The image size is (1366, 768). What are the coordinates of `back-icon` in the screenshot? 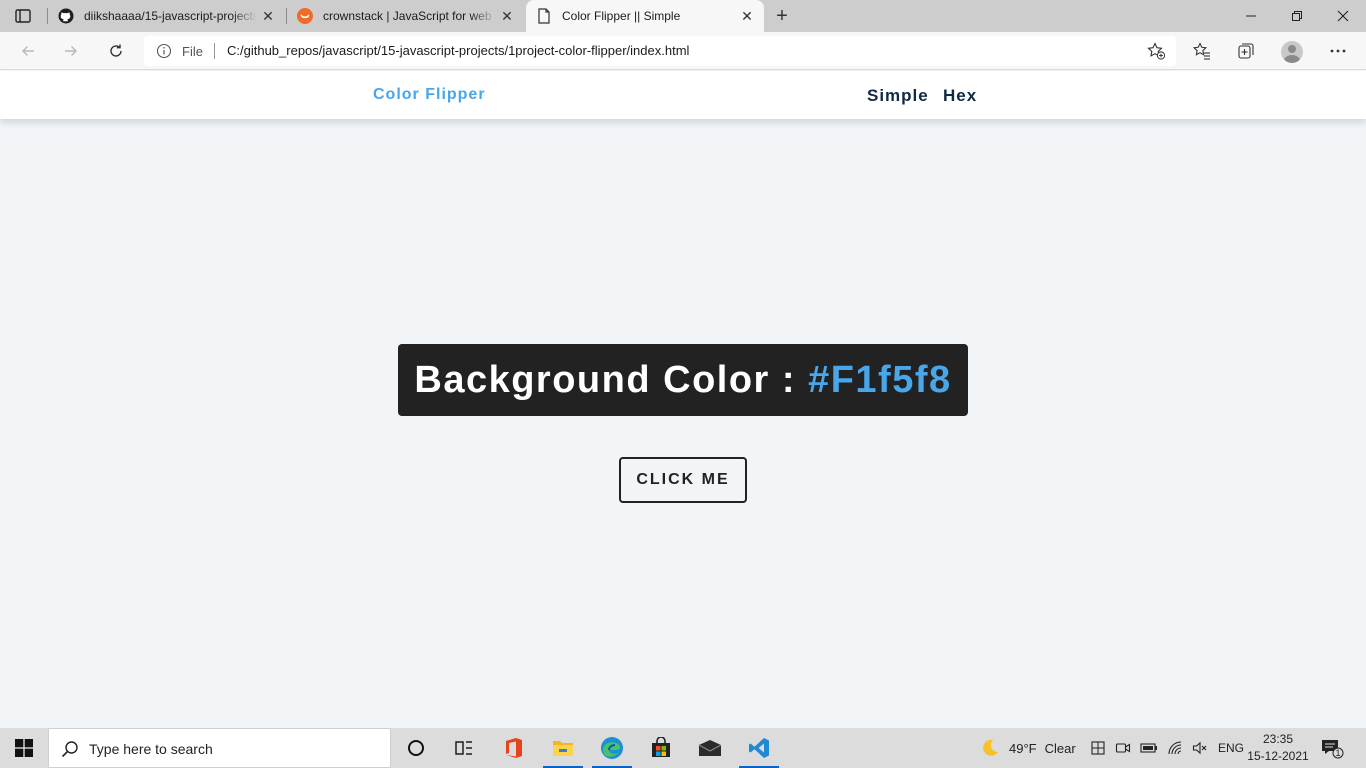 It's located at (28, 51).